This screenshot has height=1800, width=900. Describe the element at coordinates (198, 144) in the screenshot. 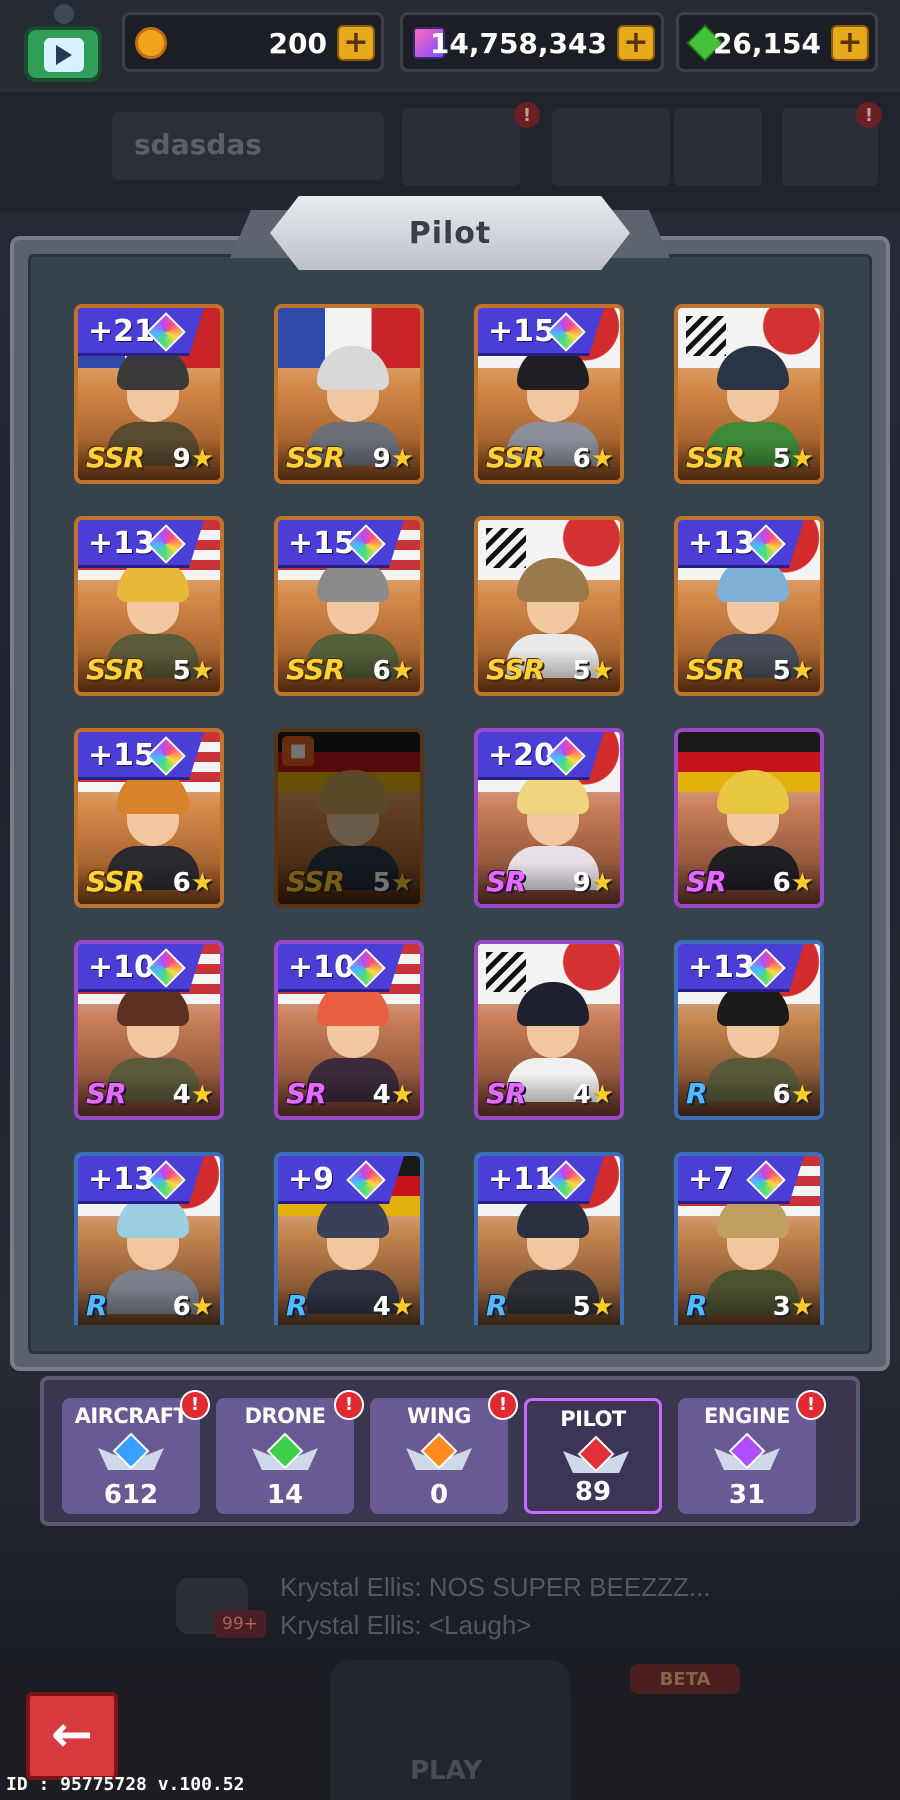

I see `player-name: sdasdas` at that location.